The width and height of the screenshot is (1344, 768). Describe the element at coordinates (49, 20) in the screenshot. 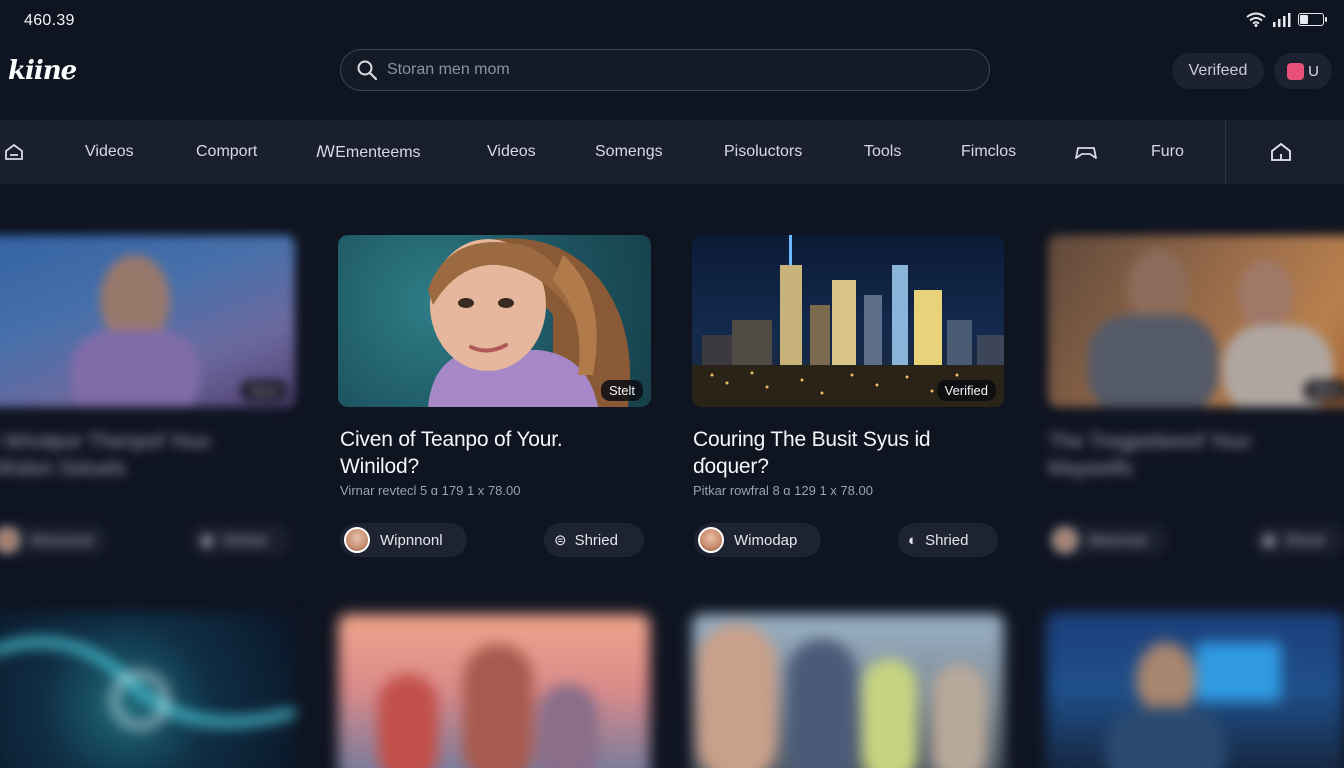

I see `status-time: 460.39` at that location.